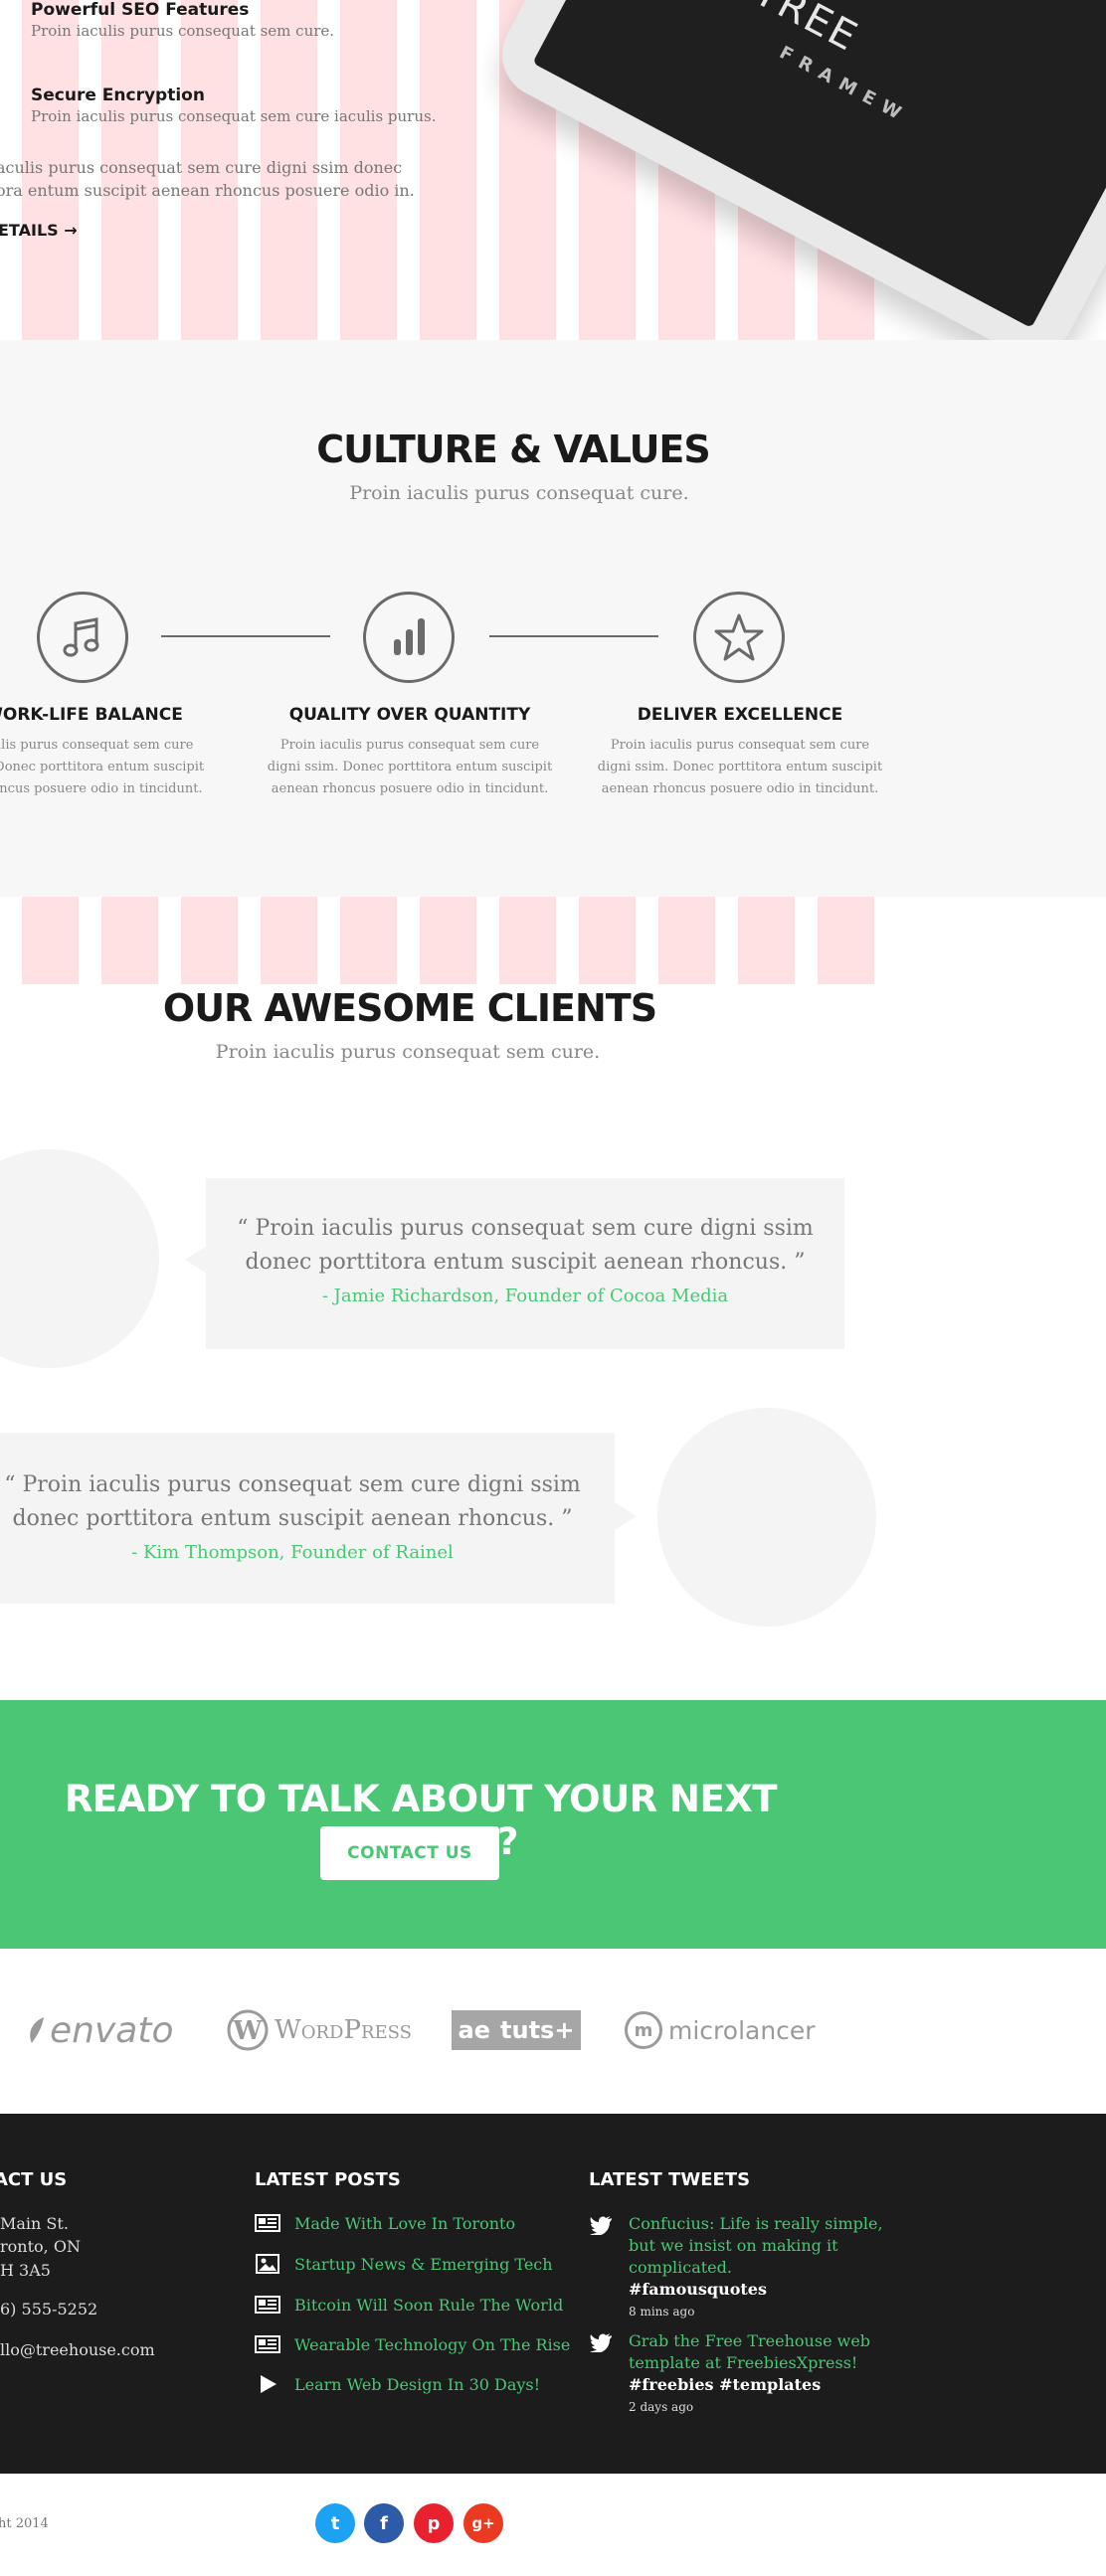 Image resolution: width=1106 pixels, height=2576 pixels. What do you see at coordinates (292, 1552) in the screenshot?
I see `testimonial-author: - Kim Thompson, Founder of Rainel` at bounding box center [292, 1552].